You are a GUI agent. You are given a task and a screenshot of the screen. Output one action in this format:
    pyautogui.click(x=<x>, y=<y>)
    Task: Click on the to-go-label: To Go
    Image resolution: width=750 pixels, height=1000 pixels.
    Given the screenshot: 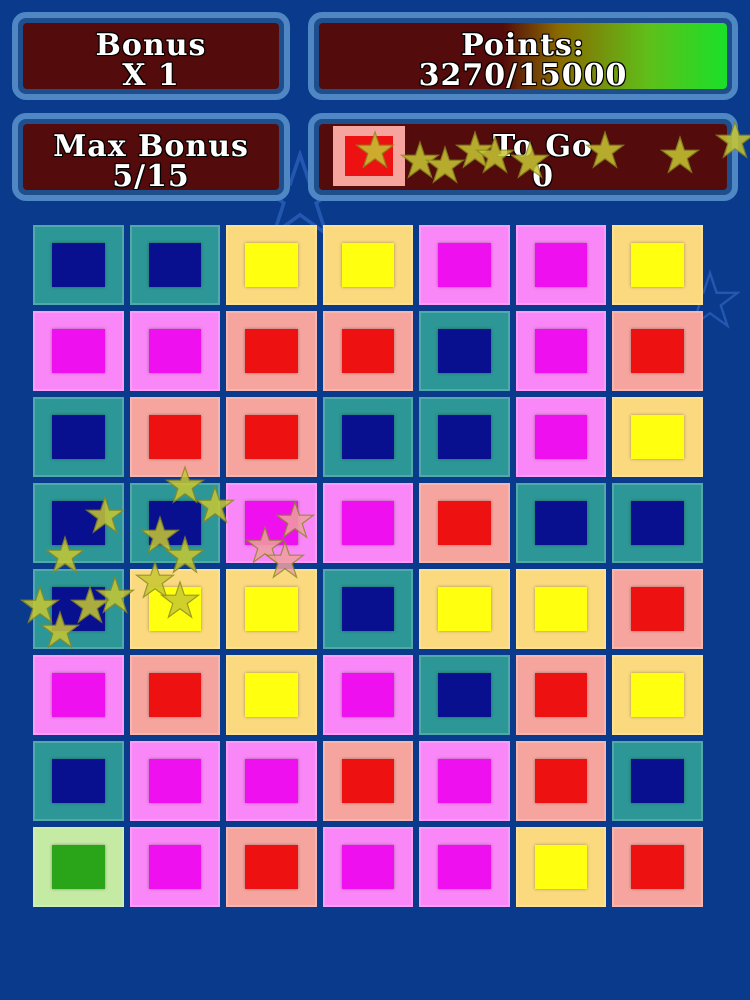 What is the action you would take?
    pyautogui.click(x=543, y=146)
    